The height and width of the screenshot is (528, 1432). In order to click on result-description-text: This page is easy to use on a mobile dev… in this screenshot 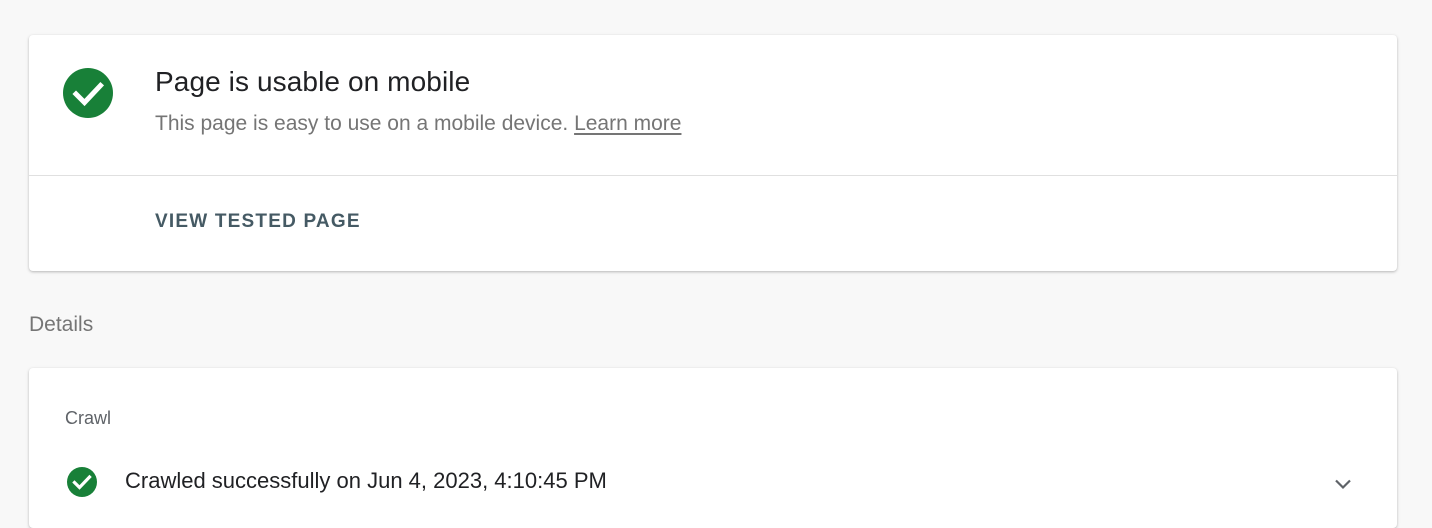, I will do `click(365, 123)`.